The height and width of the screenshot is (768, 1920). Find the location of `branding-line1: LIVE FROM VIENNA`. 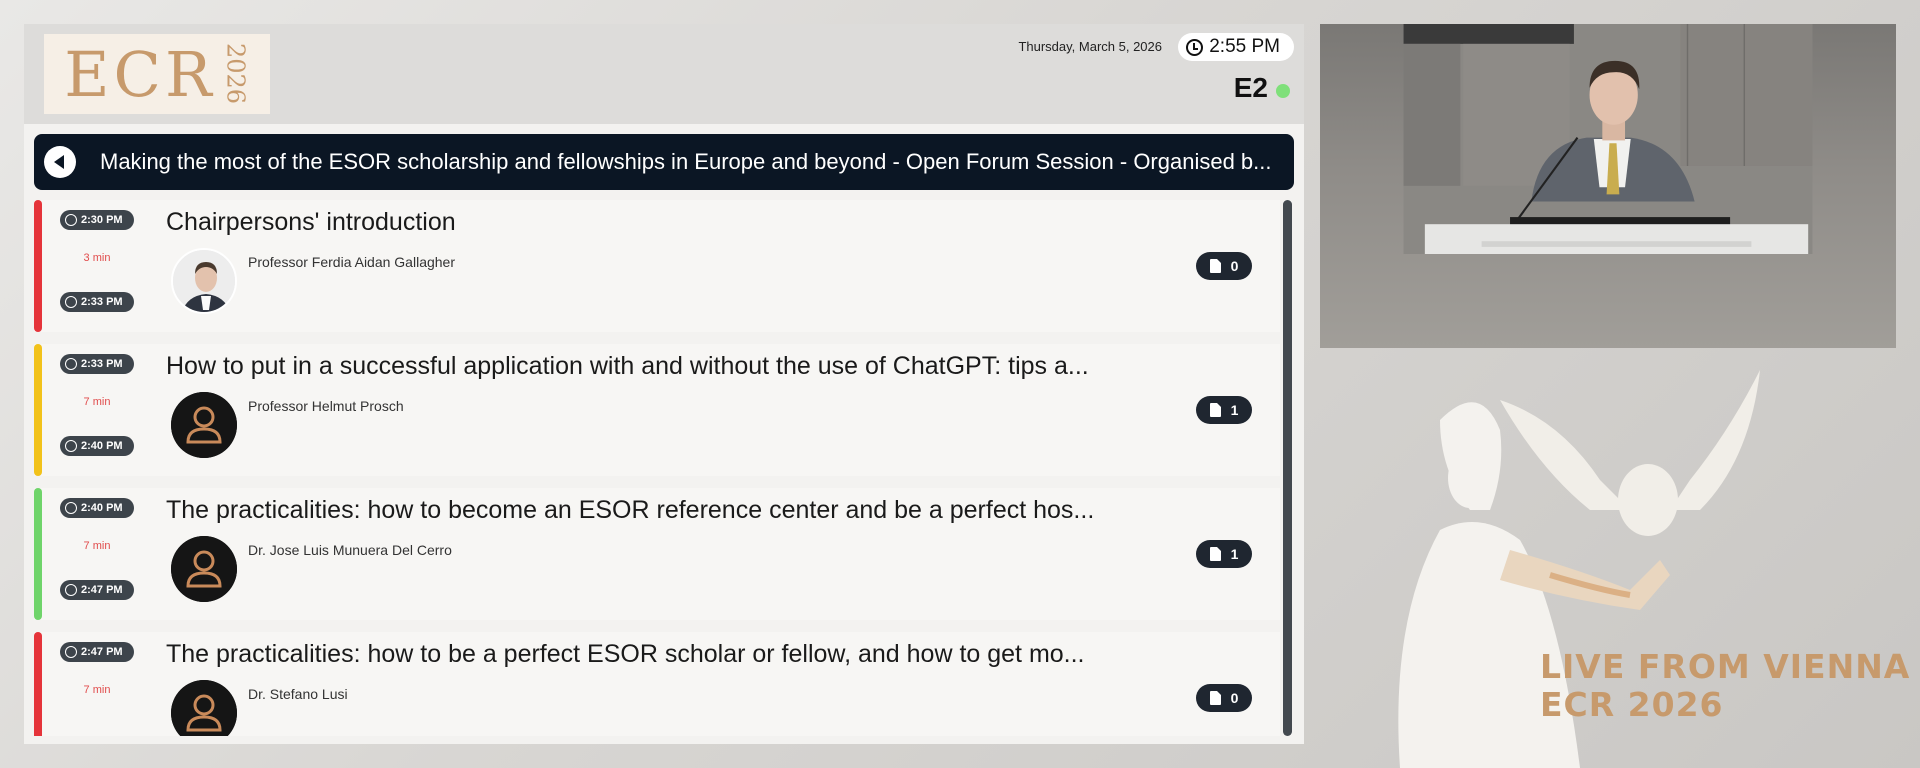

branding-line1: LIVE FROM VIENNA is located at coordinates (1725, 666).